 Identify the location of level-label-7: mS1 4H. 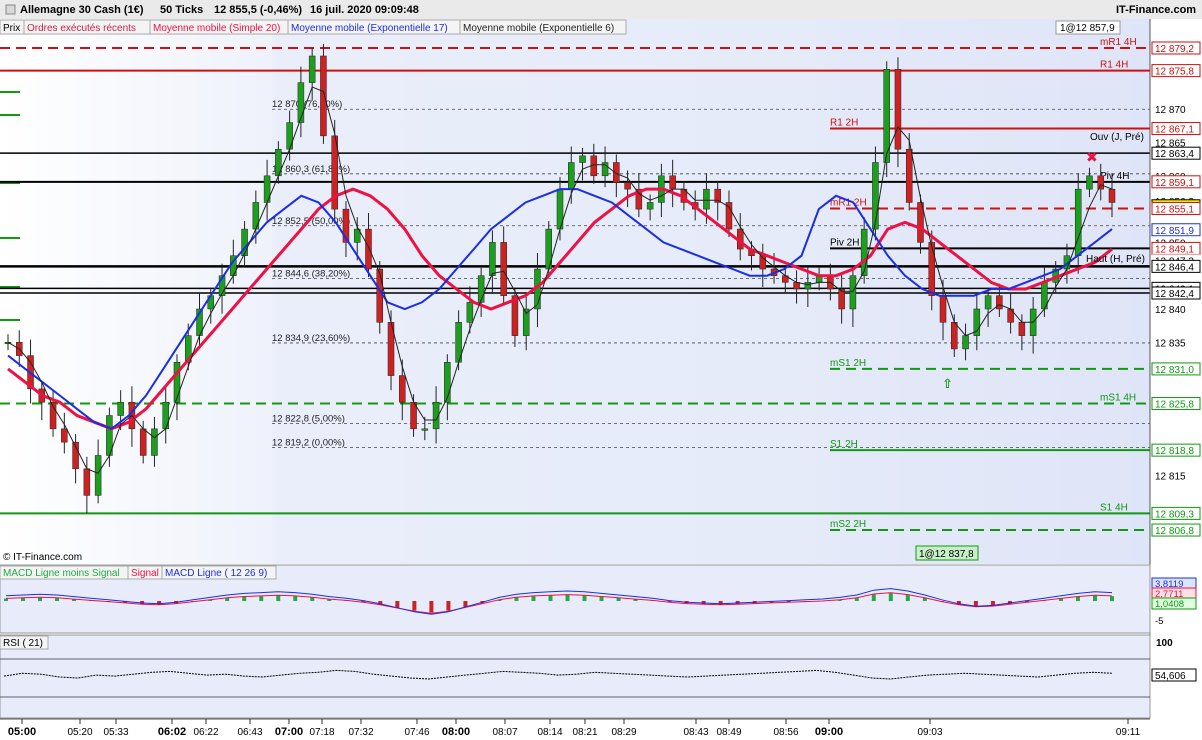
(1118, 398).